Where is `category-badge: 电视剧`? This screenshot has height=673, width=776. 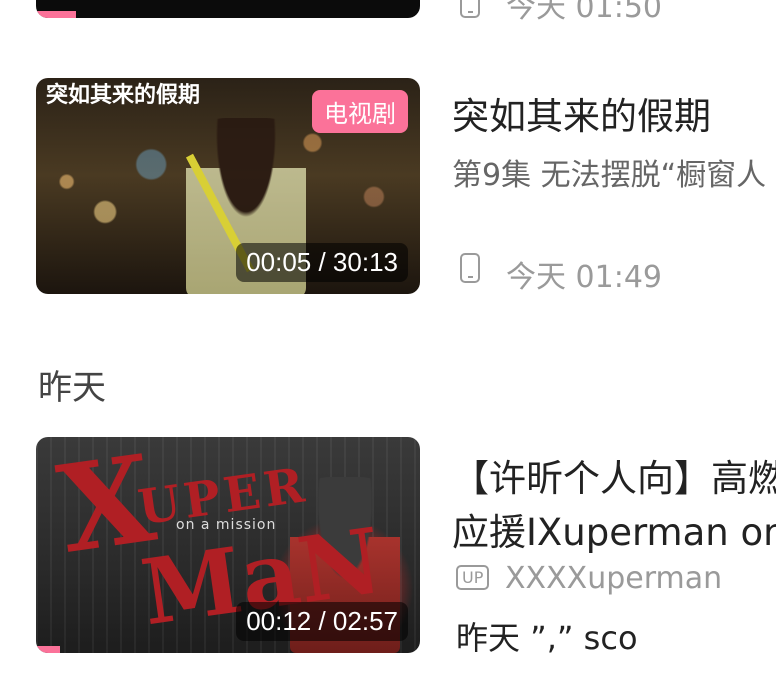
category-badge: 电视剧 is located at coordinates (360, 111).